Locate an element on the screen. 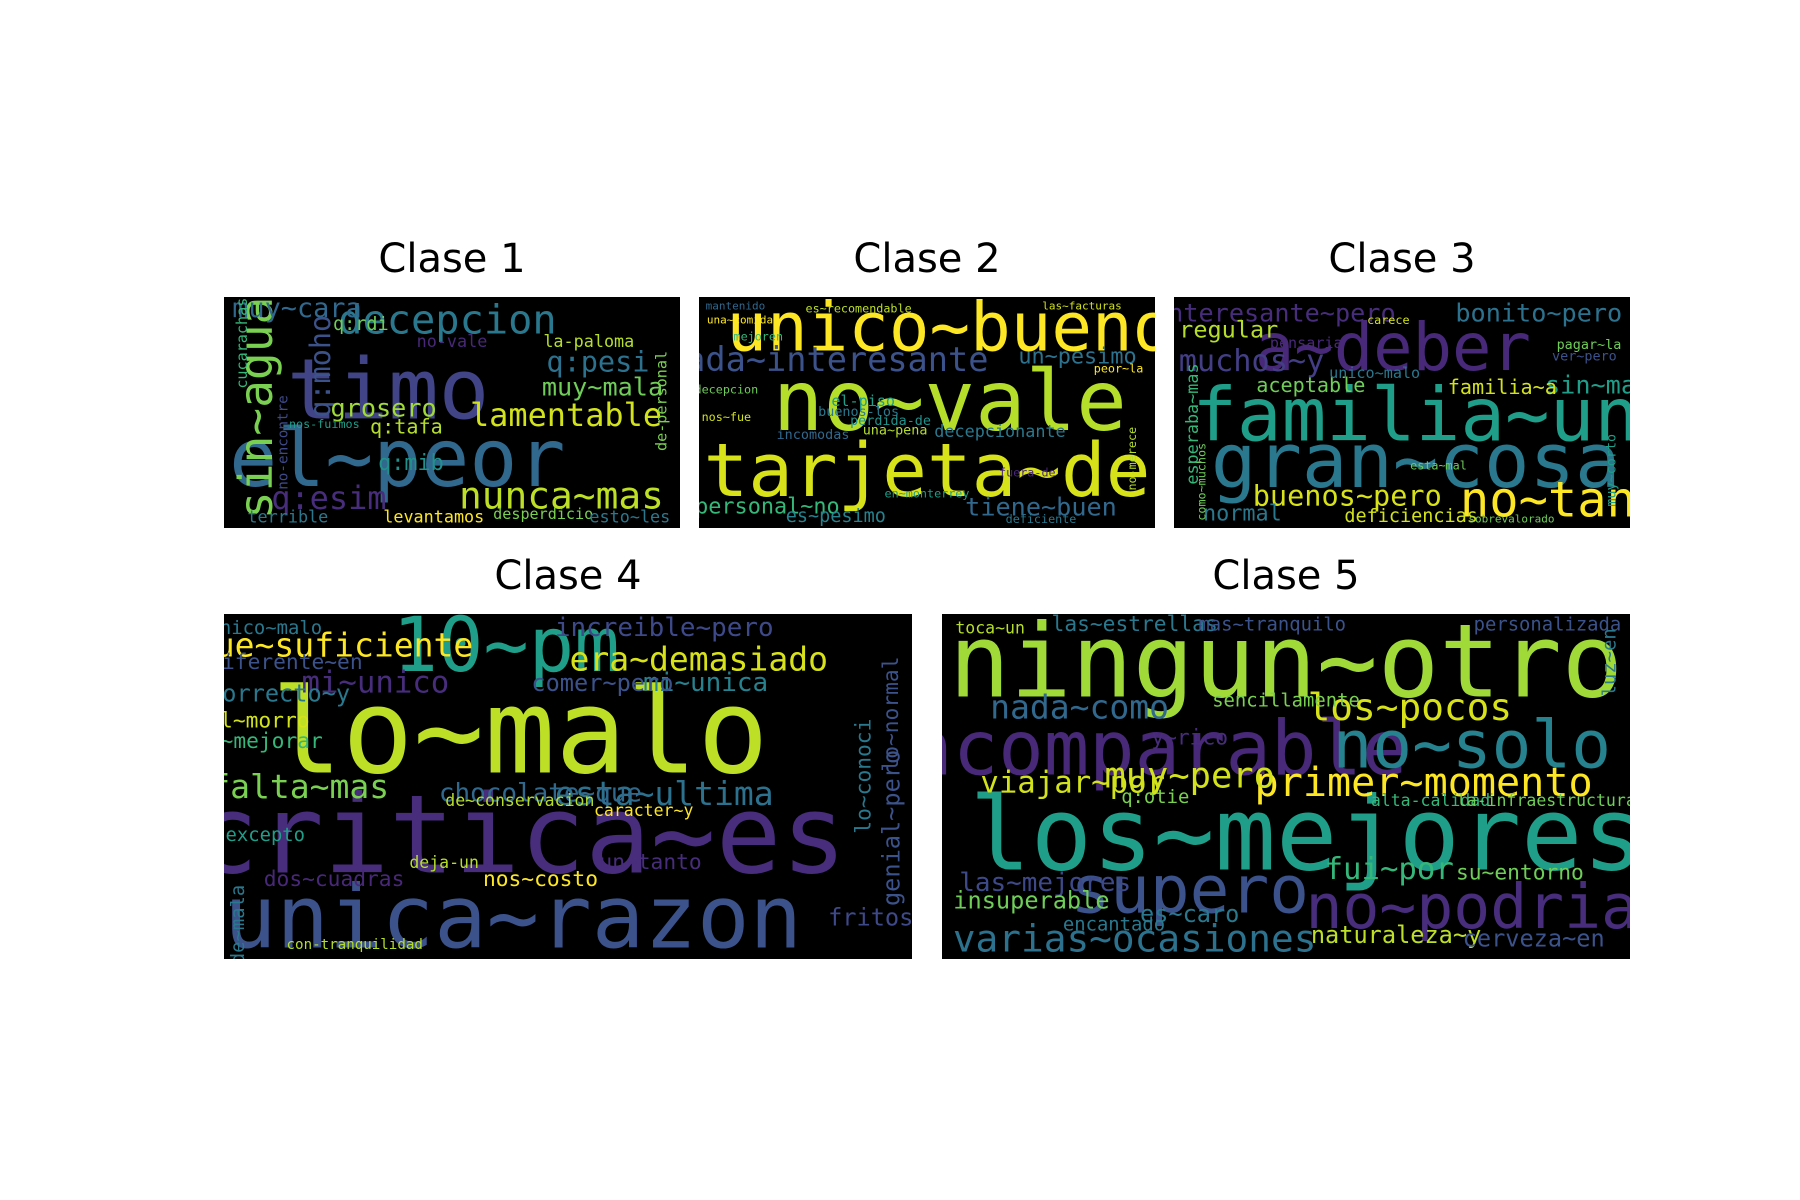 The width and height of the screenshot is (1800, 1200). word-5-28: luz~en is located at coordinates (1609, 662).